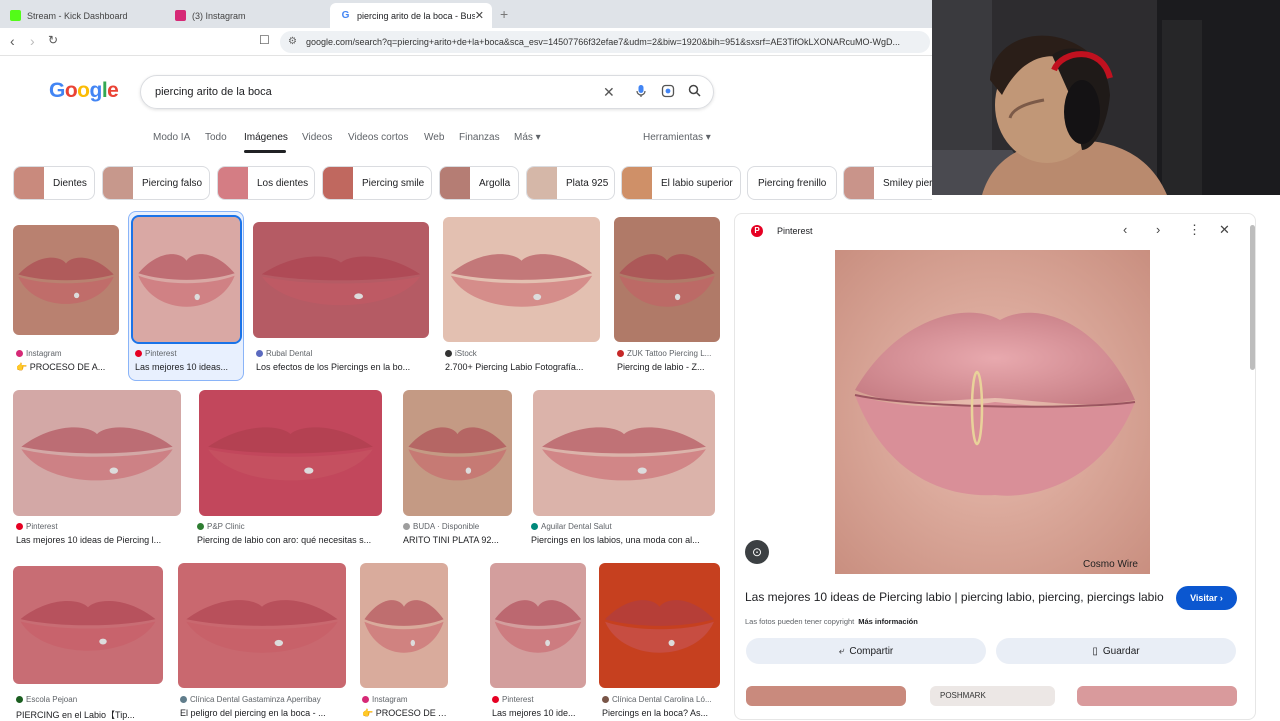 The image size is (1280, 721). I want to click on tools-menu: Herramientas ▾, so click(677, 137).